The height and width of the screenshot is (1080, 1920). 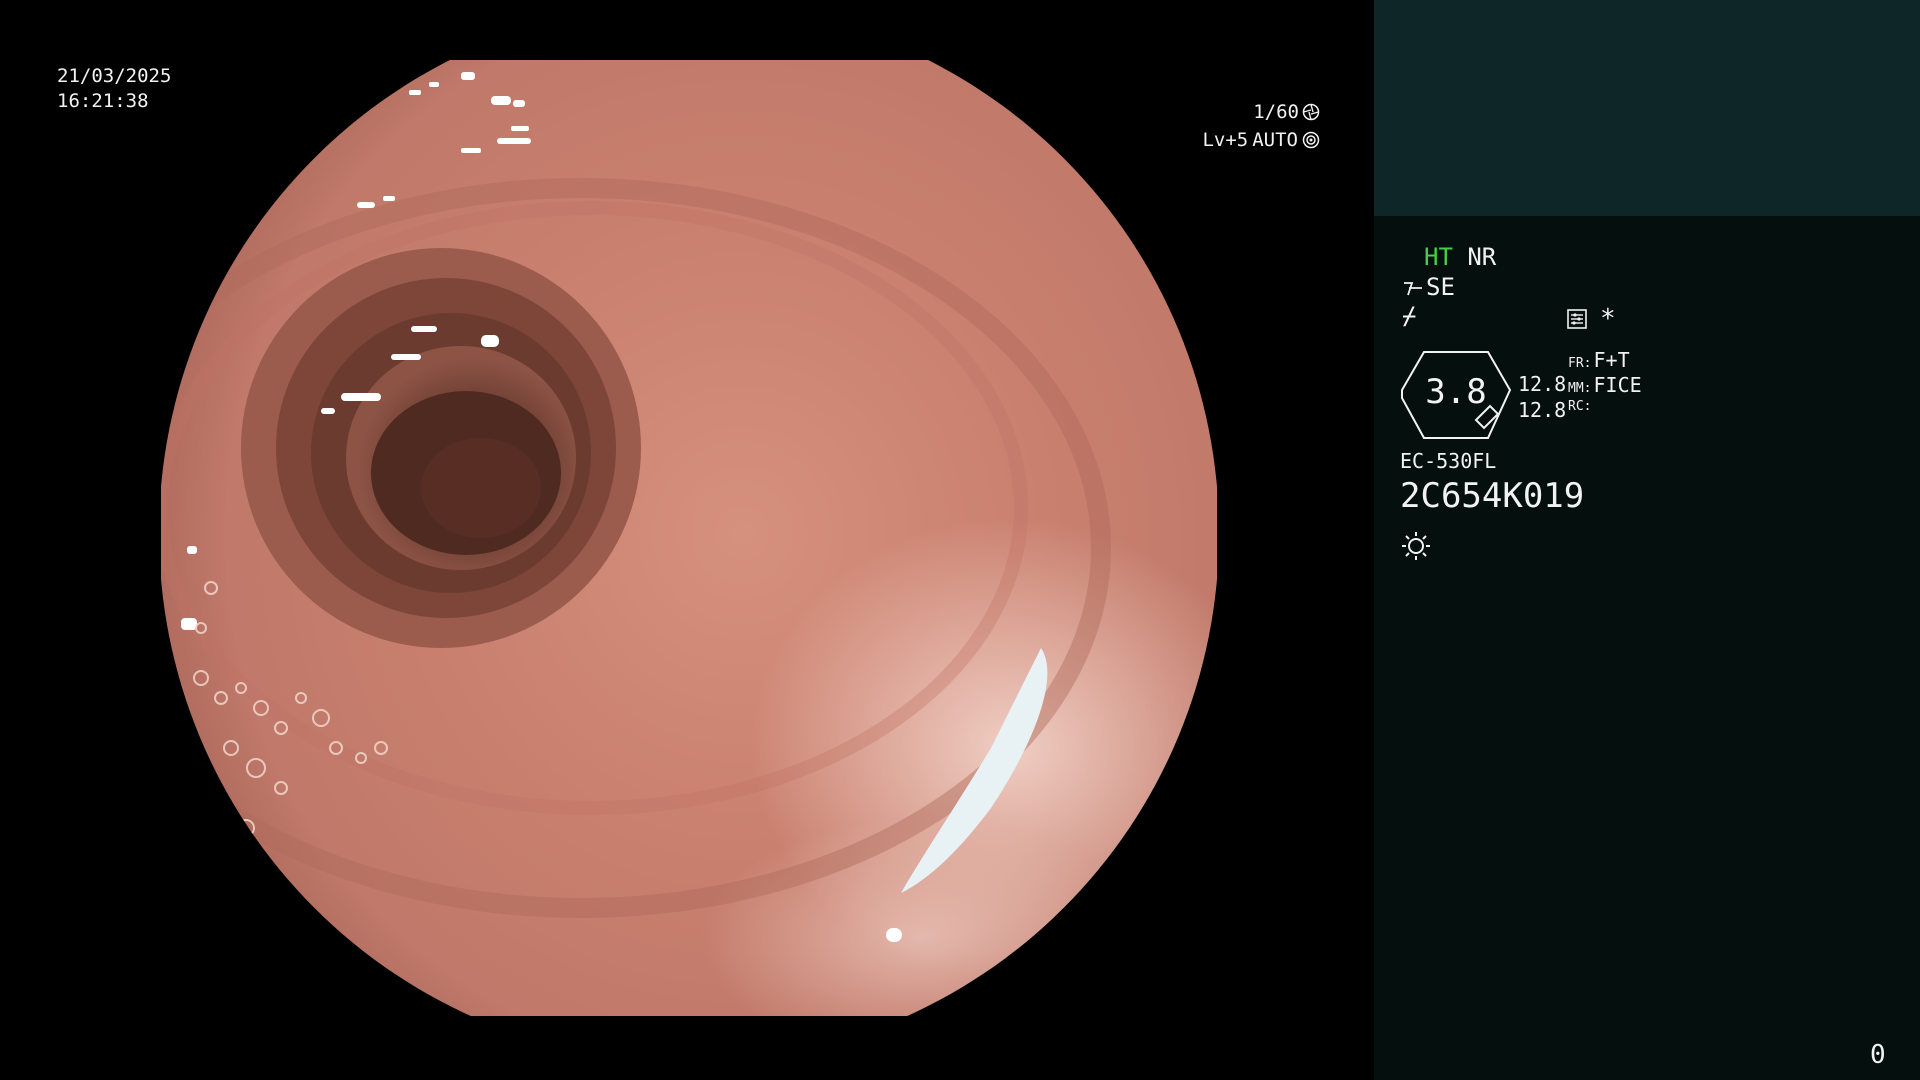 I want to click on rc-key: RC:, so click(x=1580, y=406).